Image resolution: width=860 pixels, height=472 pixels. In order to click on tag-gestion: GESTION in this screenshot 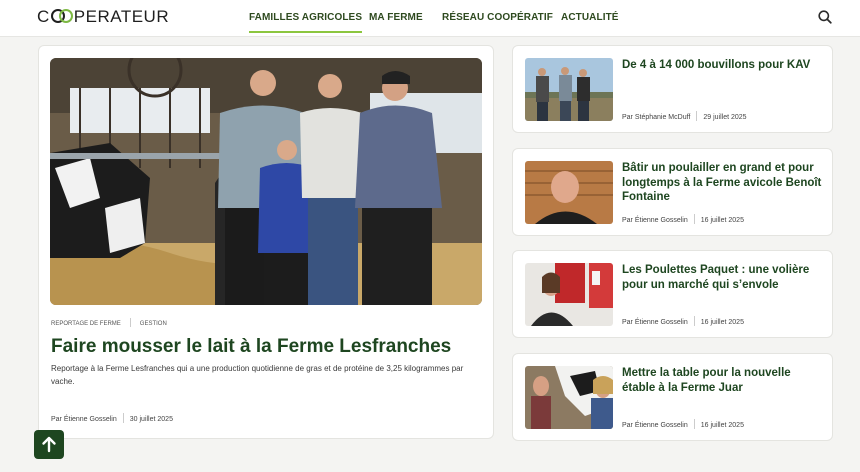, I will do `click(153, 324)`.